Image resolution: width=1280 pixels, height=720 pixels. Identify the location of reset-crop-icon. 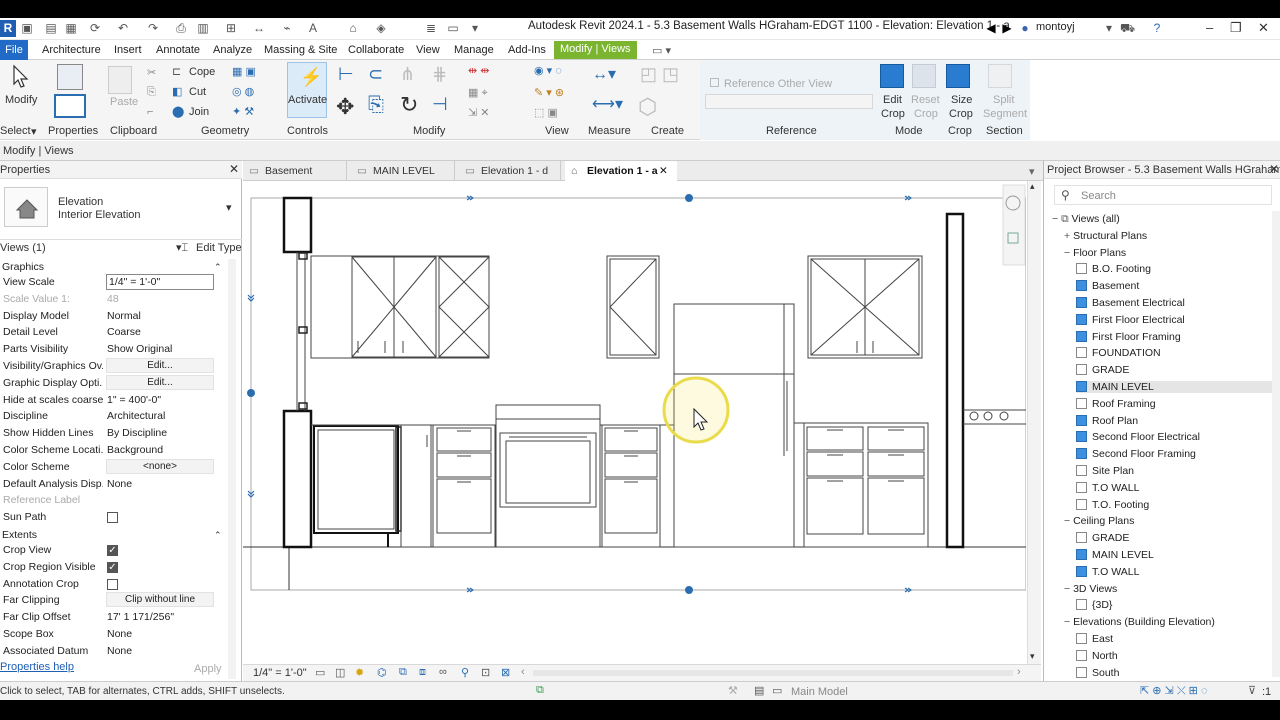
(924, 76).